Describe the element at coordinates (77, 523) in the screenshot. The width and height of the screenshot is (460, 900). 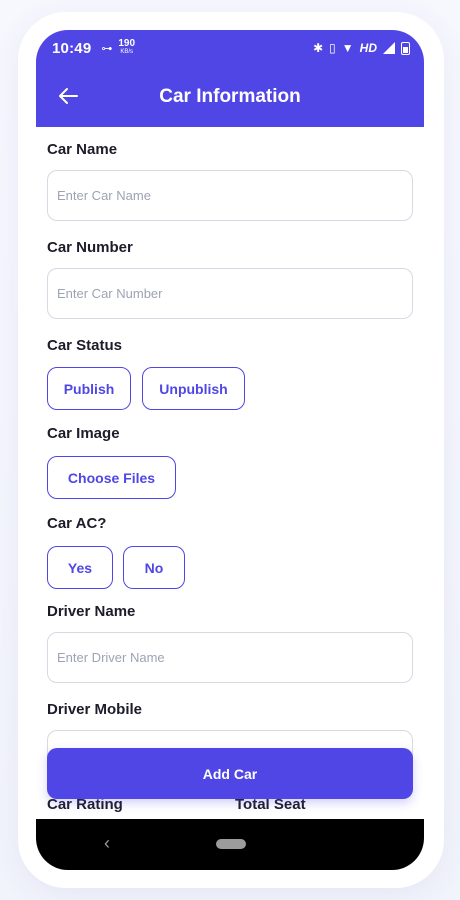
I see `car-ac-label: Car AC?` at that location.